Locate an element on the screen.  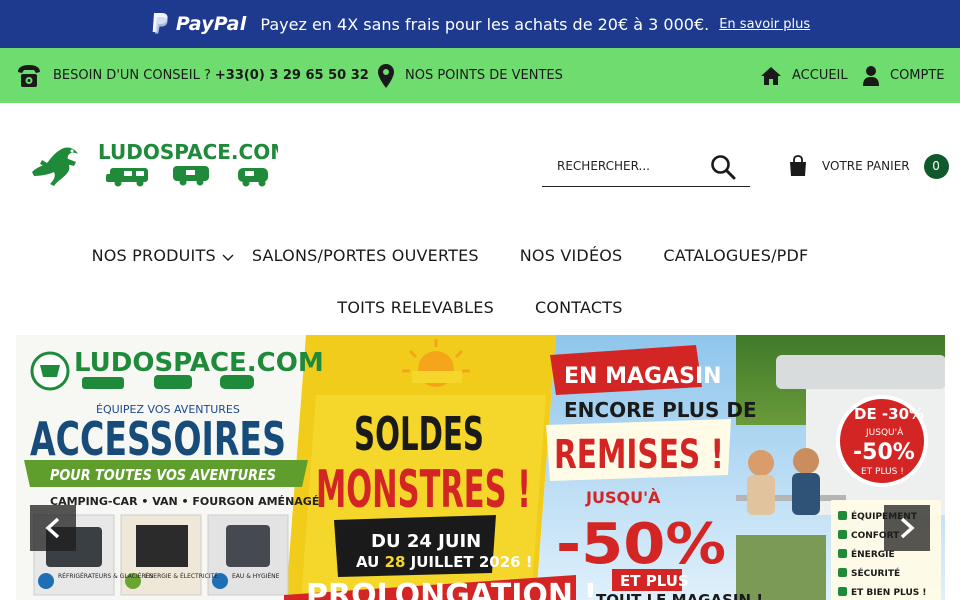
stores-link: NOS POINTS DE VENTES is located at coordinates (470, 75).